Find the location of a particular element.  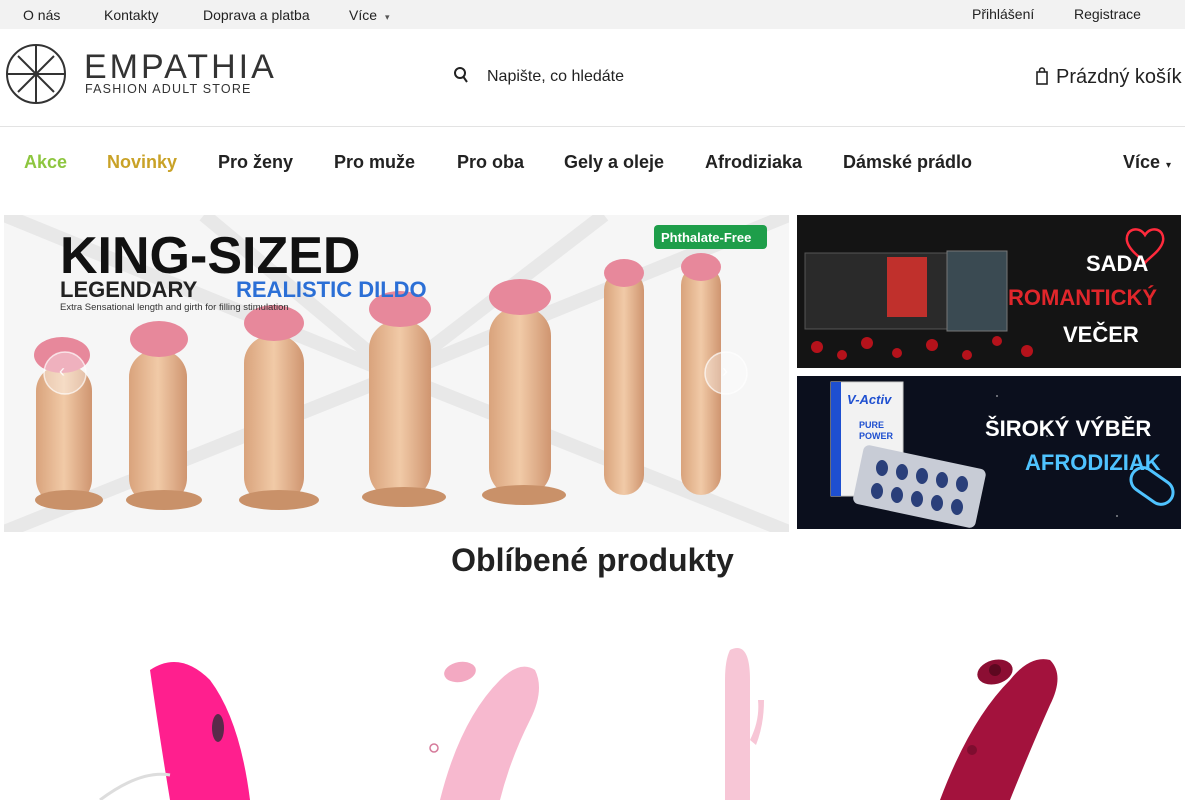

carousel-next-arrow-icon: › is located at coordinates (725, 371).